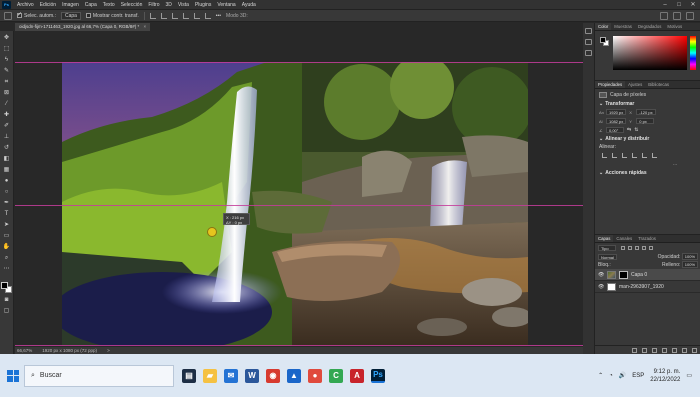  I want to click on status-more-button: >, so click(108, 350).